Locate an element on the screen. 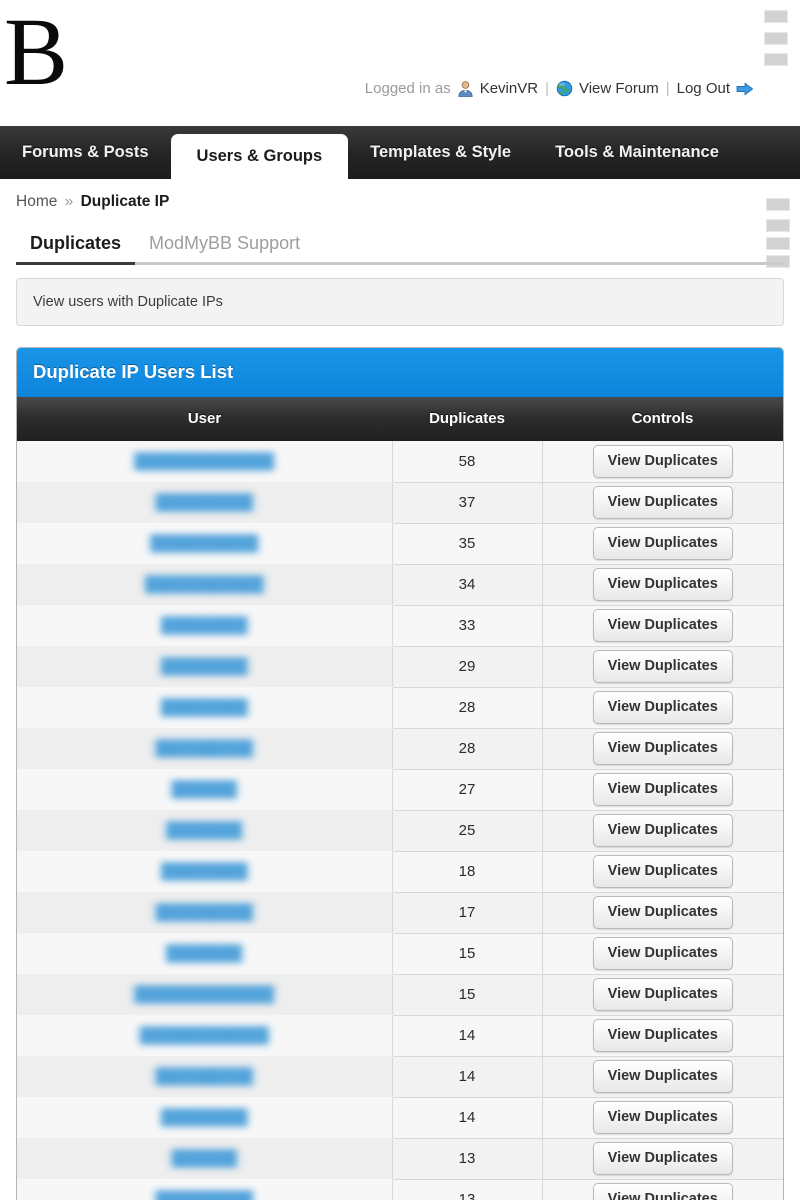  arrow-right-icon is located at coordinates (745, 89).